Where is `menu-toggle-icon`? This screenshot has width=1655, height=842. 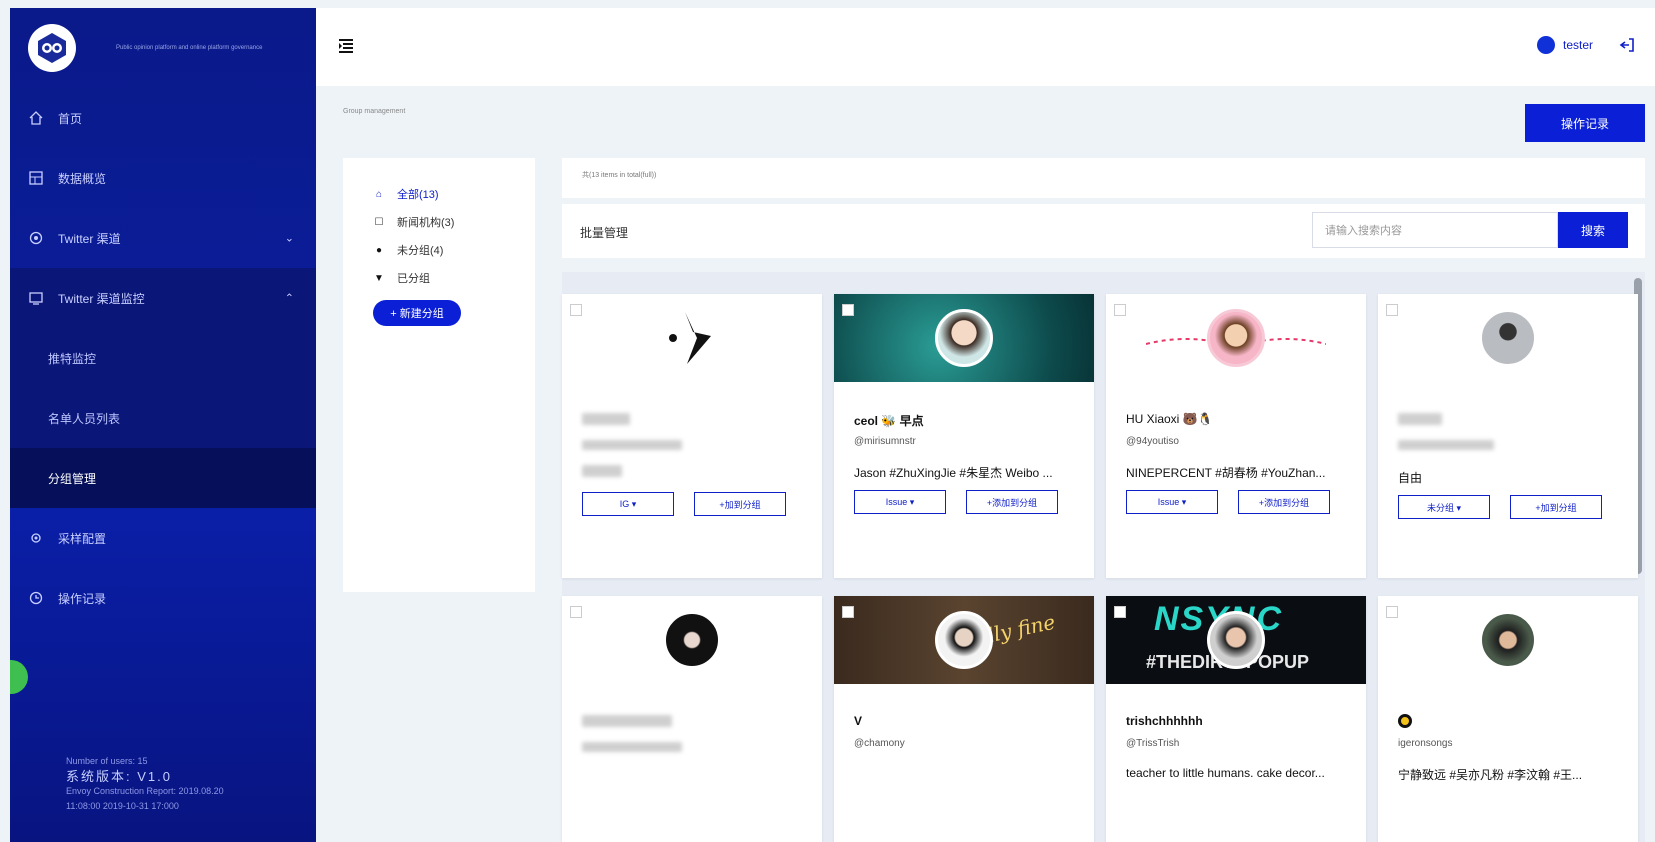
menu-toggle-icon is located at coordinates (346, 46).